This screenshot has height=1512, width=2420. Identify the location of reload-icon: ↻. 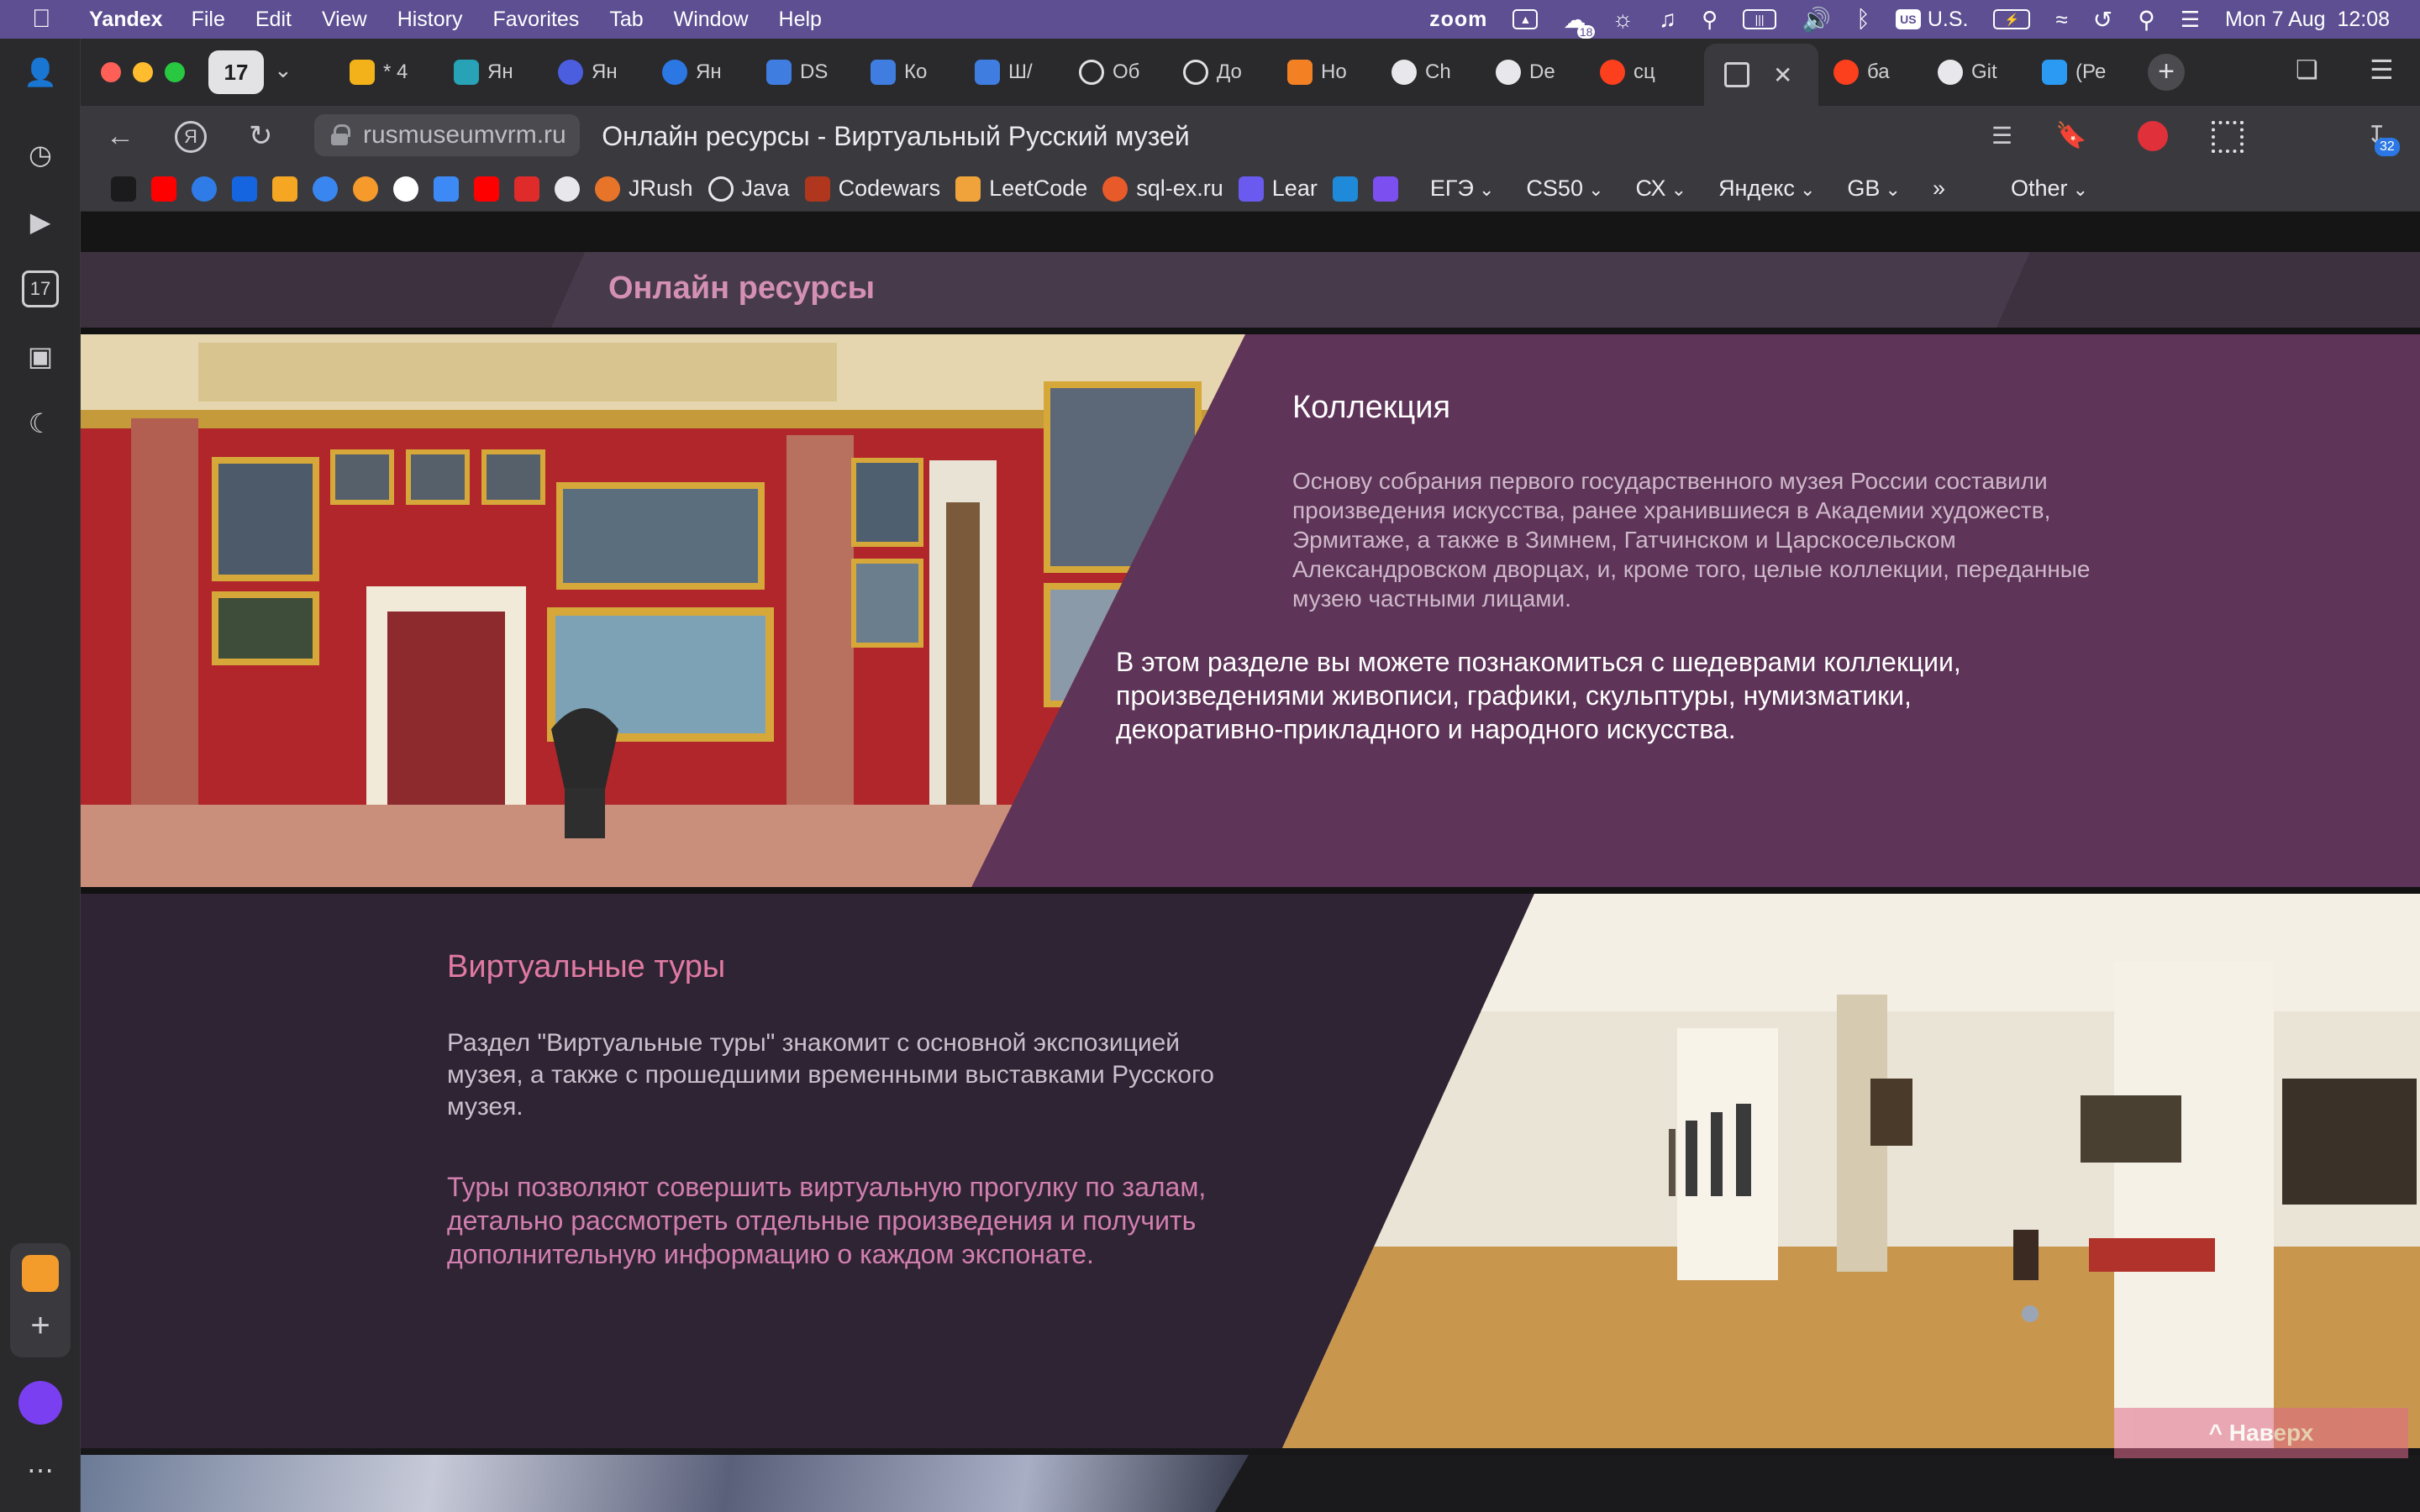
(261, 136).